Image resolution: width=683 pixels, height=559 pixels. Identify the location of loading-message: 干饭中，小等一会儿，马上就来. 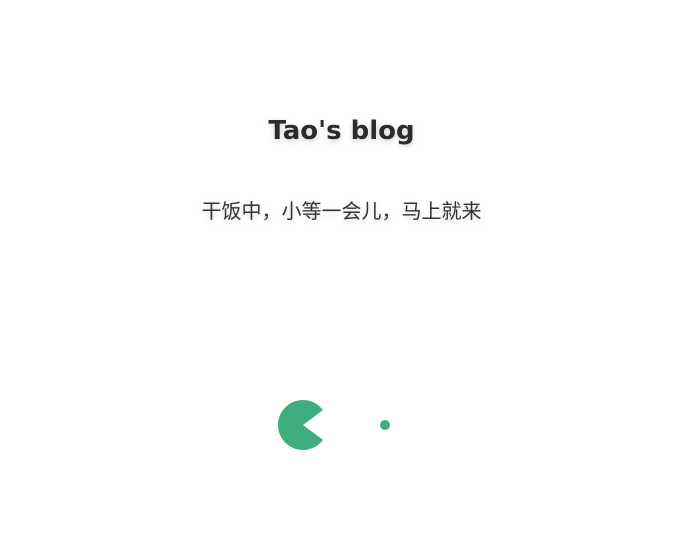
(341, 211).